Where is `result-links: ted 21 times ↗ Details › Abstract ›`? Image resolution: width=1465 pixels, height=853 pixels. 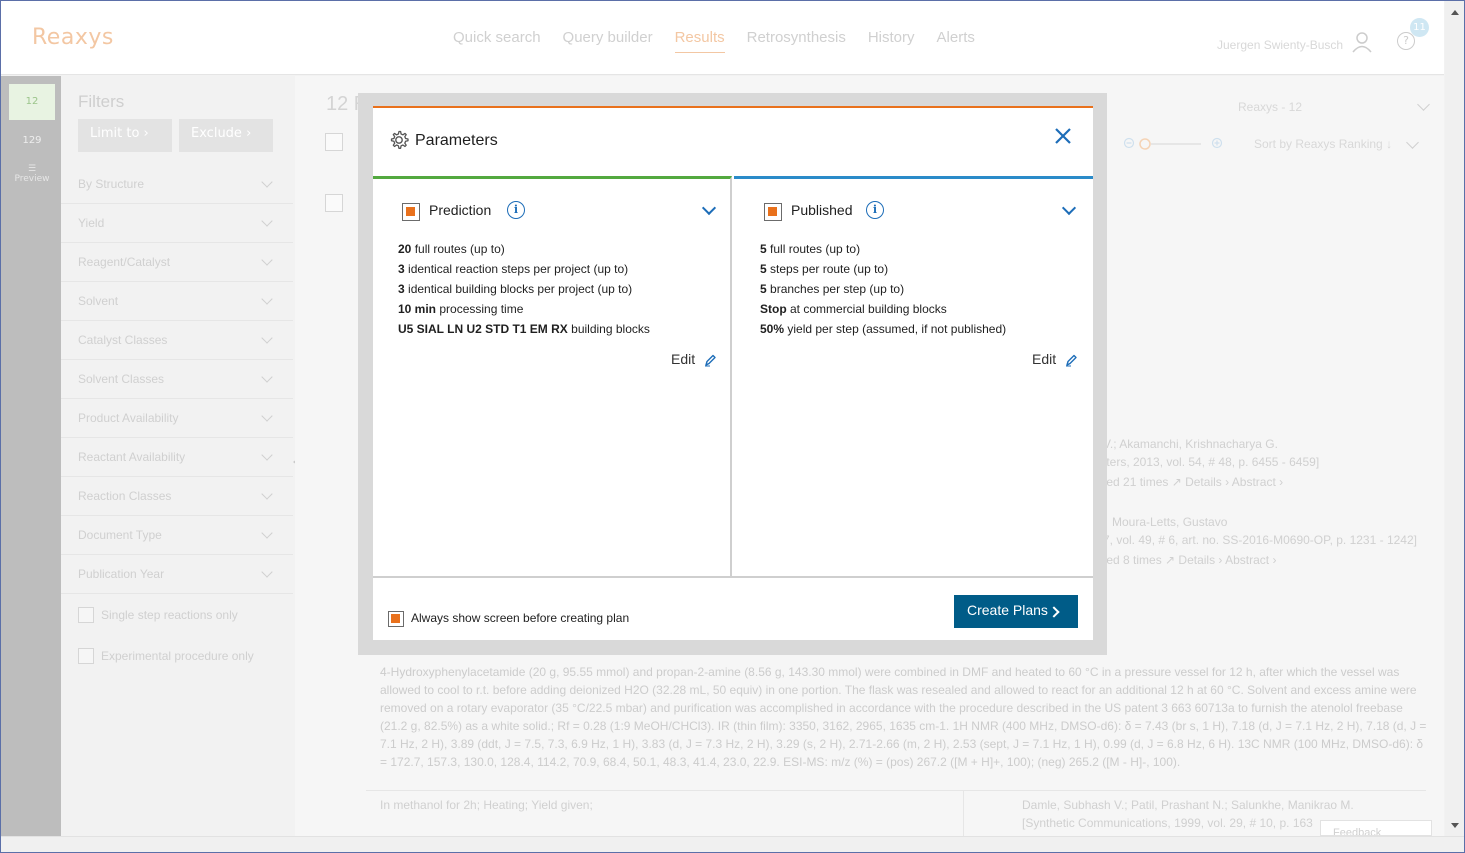
result-links: ted 21 times ↗ Details › Abstract › is located at coordinates (1193, 482).